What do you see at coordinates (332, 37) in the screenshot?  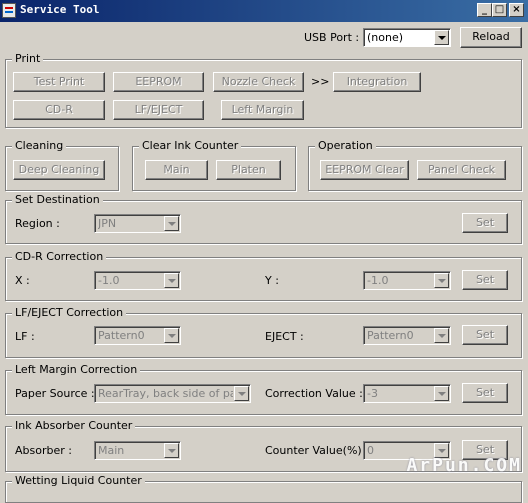 I see `usb-port-label: USB Port :` at bounding box center [332, 37].